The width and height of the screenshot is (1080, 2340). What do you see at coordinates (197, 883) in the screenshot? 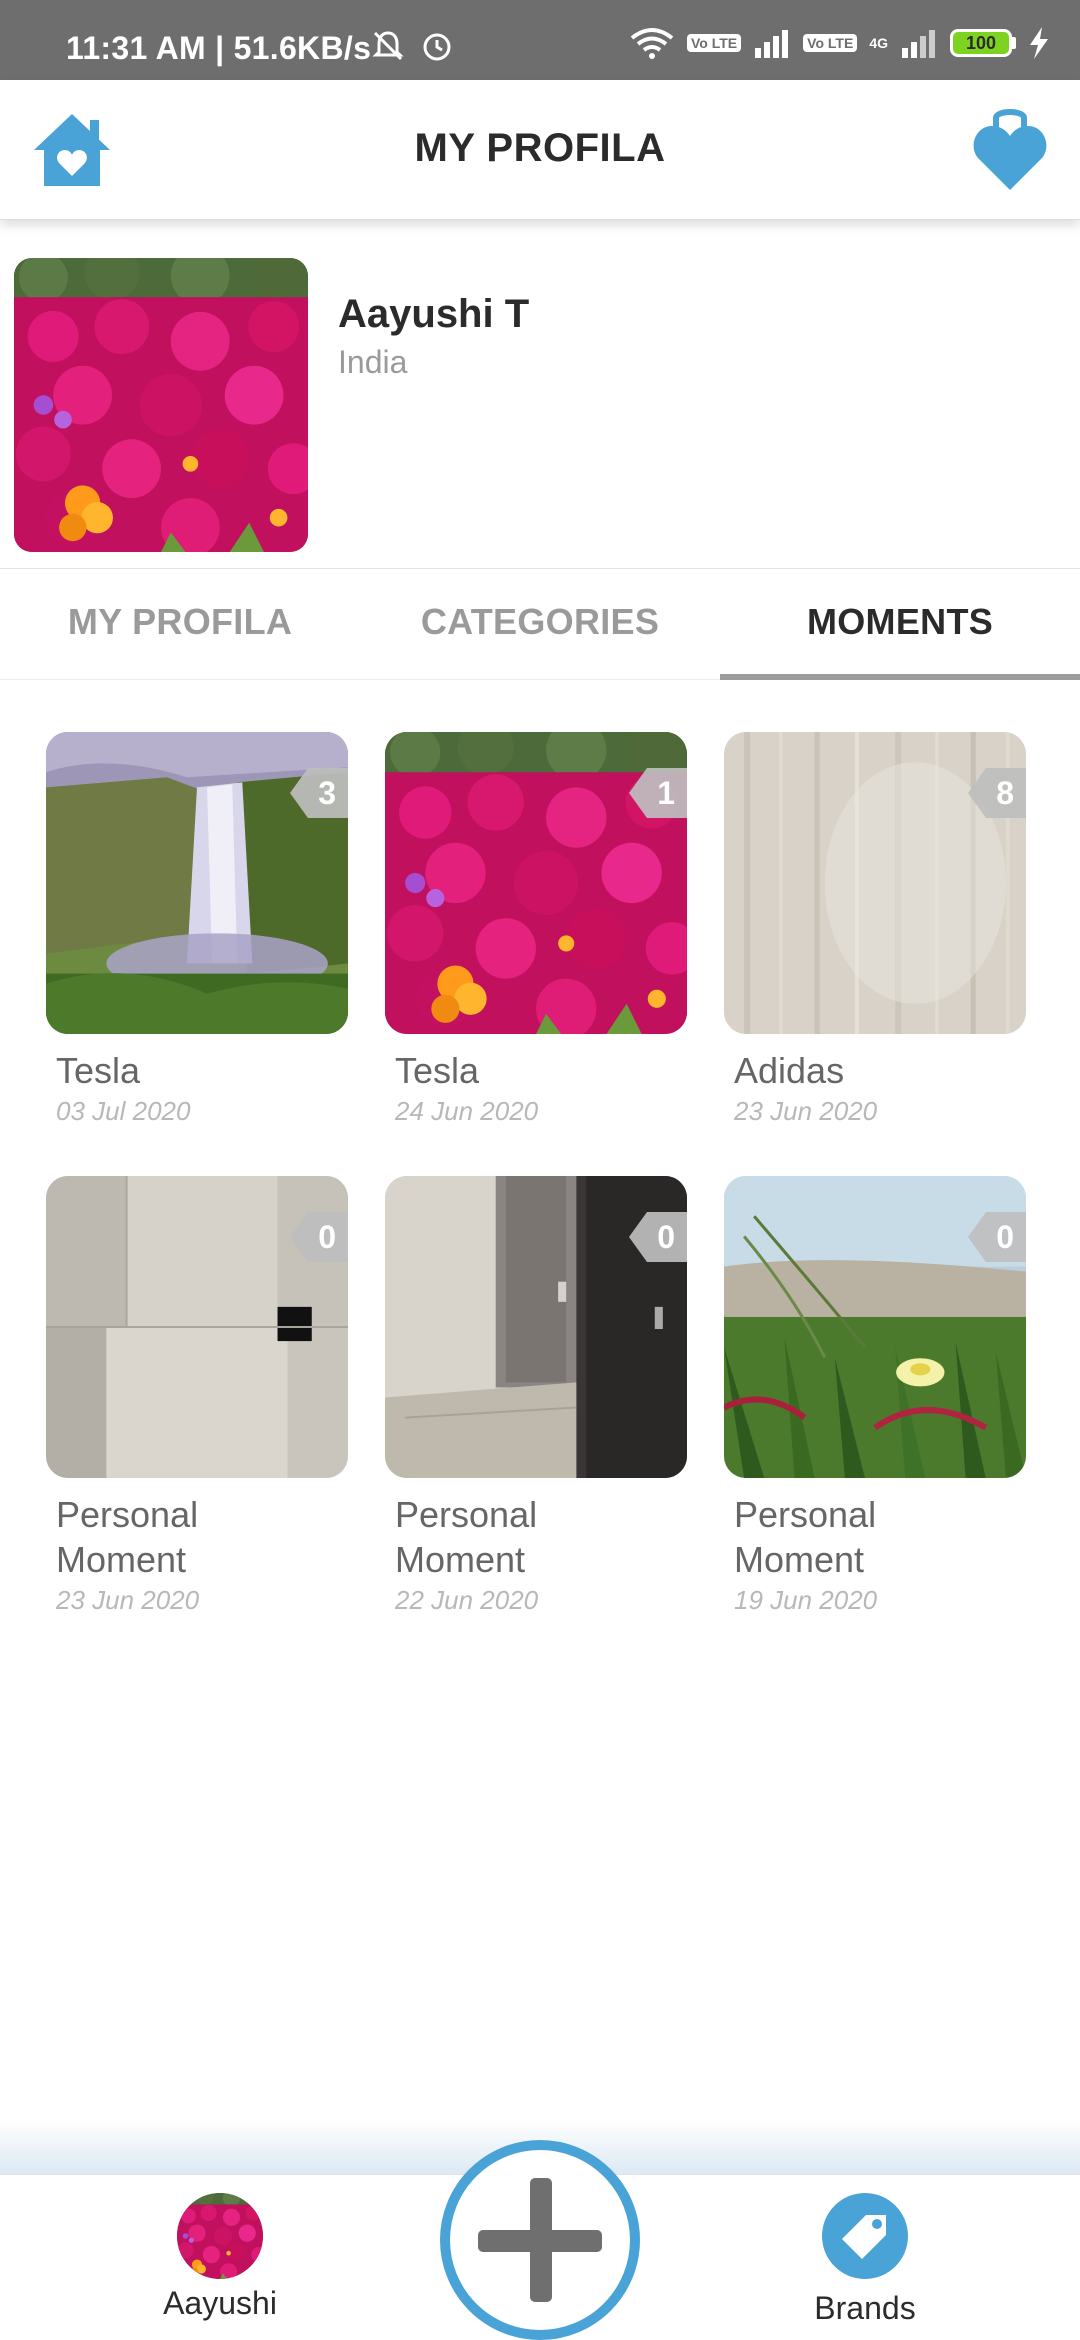
I see `moment-thumbnail: 3` at bounding box center [197, 883].